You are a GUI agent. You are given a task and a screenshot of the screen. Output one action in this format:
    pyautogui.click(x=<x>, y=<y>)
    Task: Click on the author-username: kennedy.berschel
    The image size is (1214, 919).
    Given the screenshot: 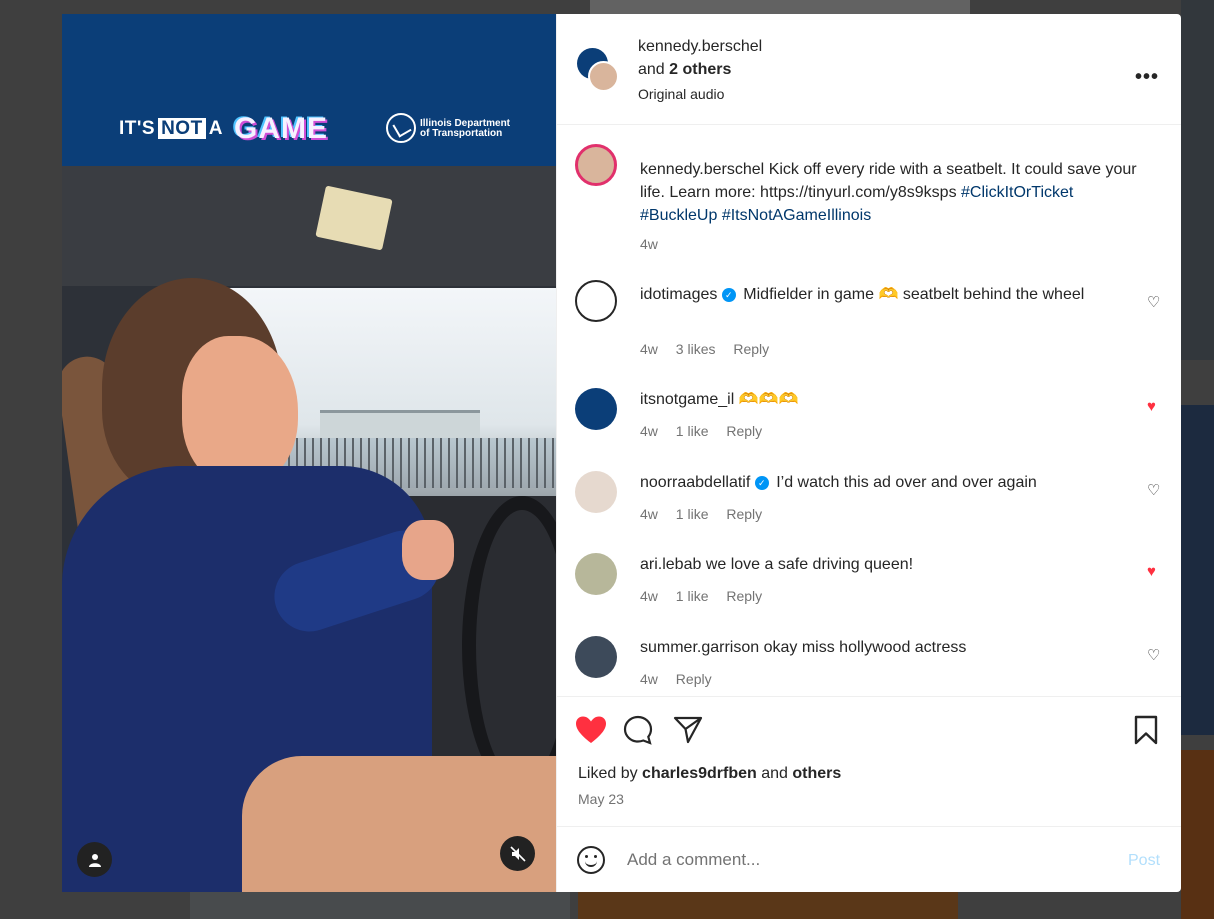 What is the action you would take?
    pyautogui.click(x=700, y=47)
    